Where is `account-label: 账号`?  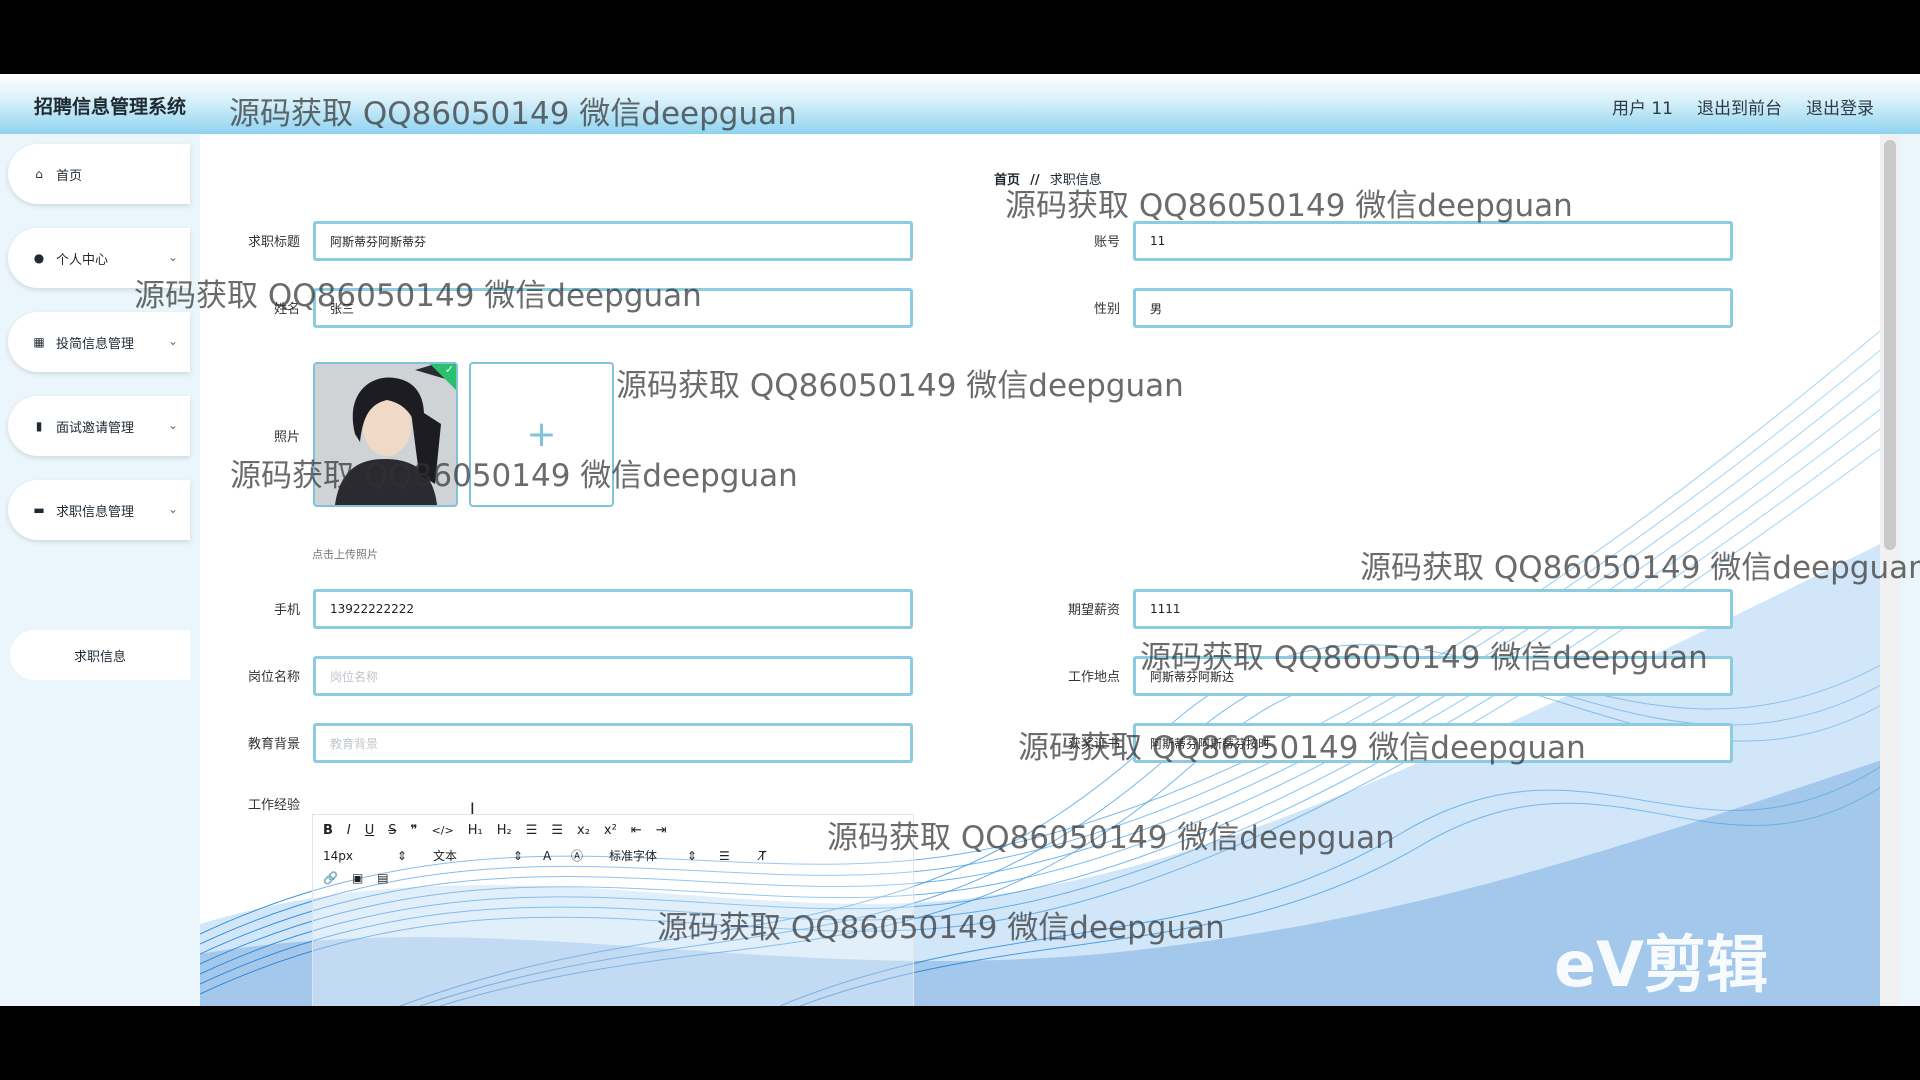
account-label: 账号 is located at coordinates (1106, 242).